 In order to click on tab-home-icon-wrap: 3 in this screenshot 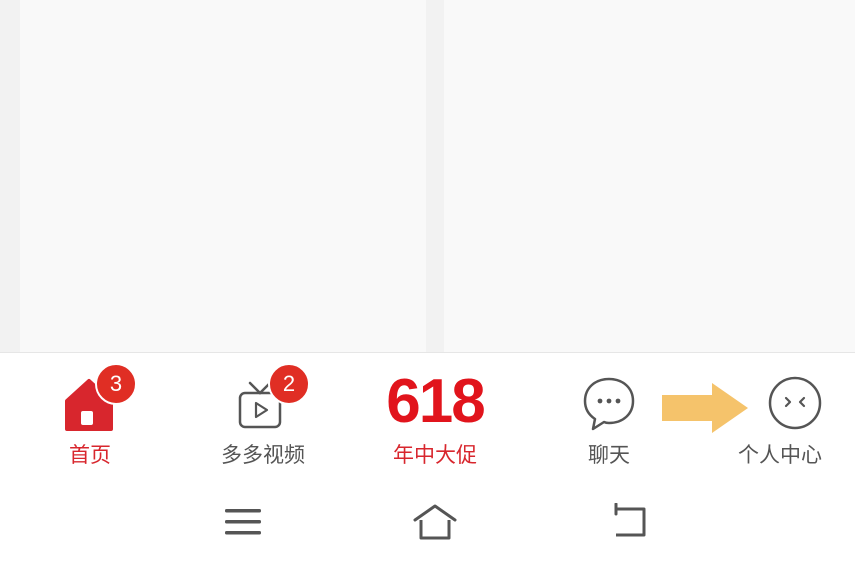, I will do `click(96, 400)`.